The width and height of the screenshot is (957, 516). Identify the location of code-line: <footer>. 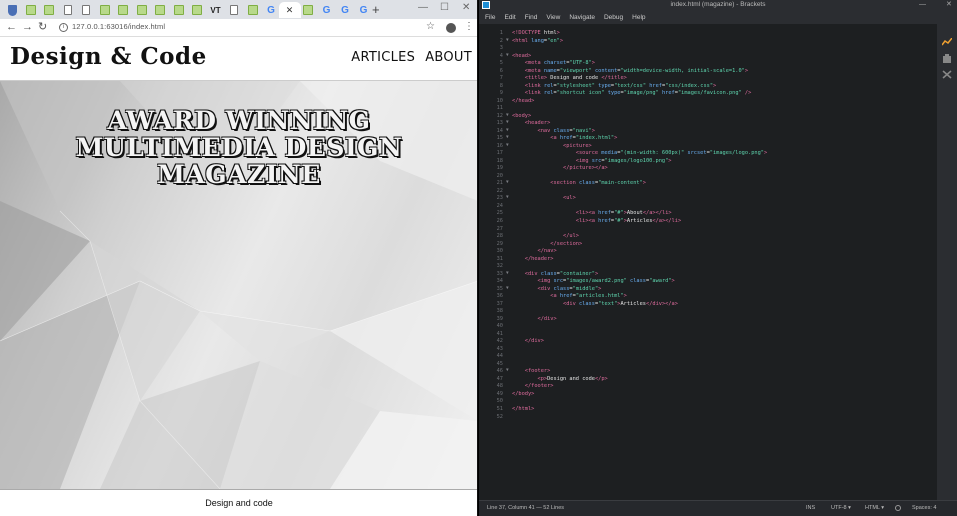
(531, 371).